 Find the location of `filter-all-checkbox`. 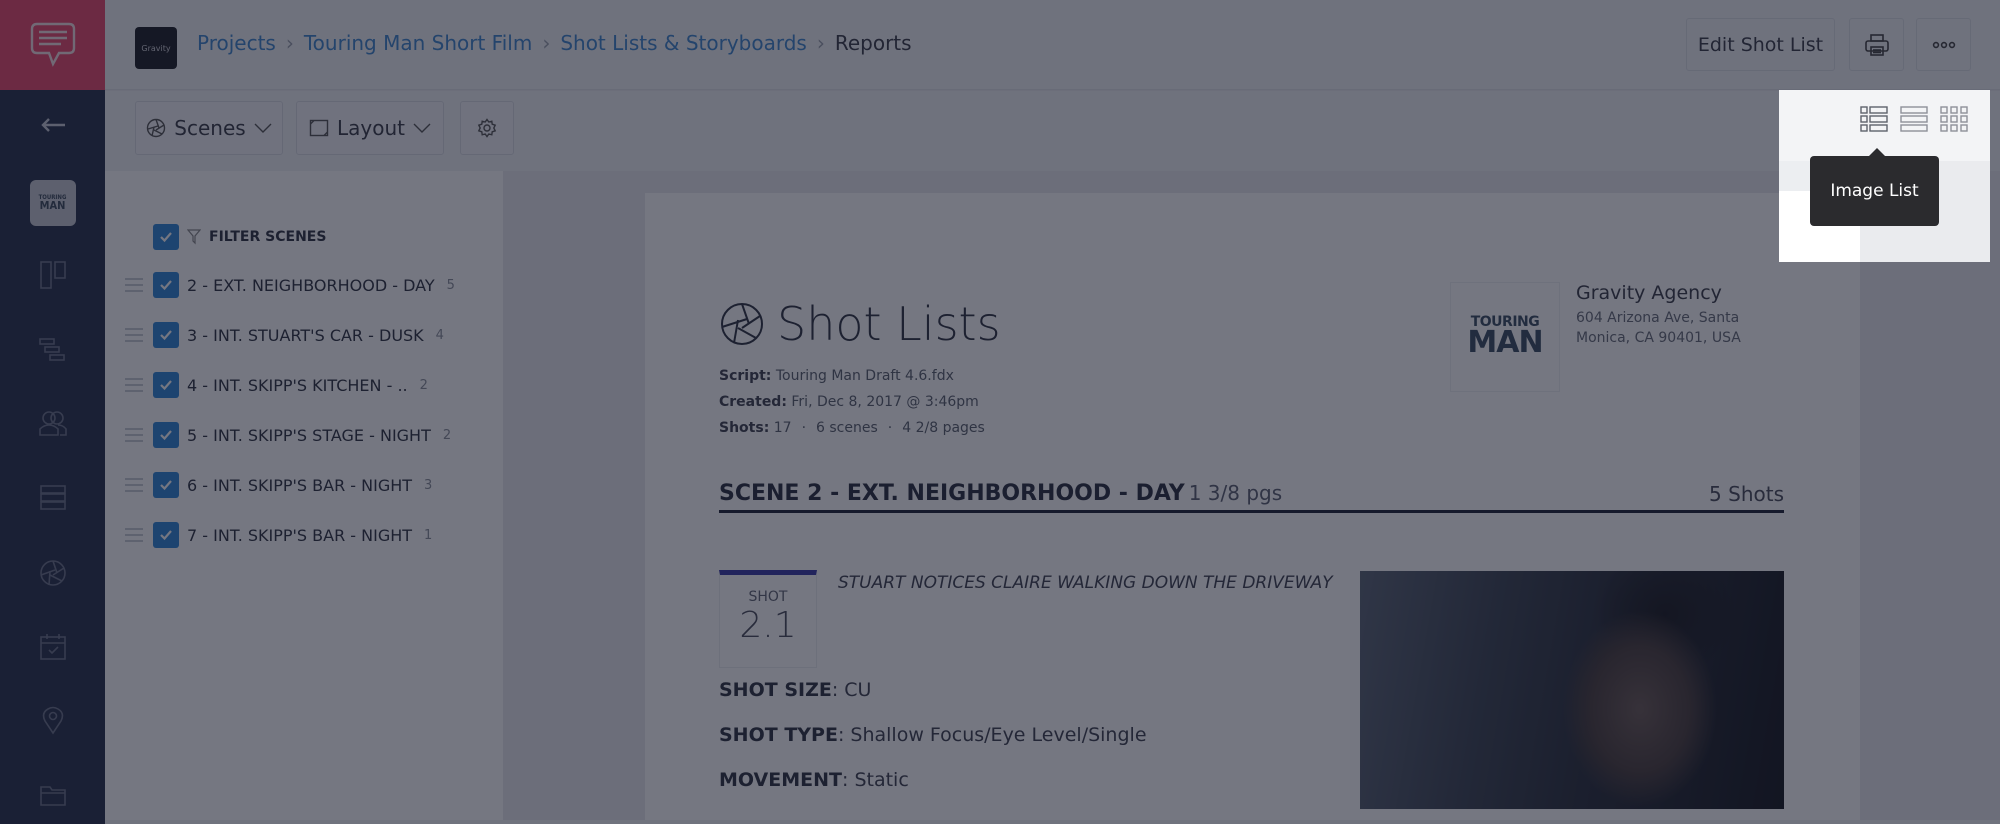

filter-all-checkbox is located at coordinates (166, 237).